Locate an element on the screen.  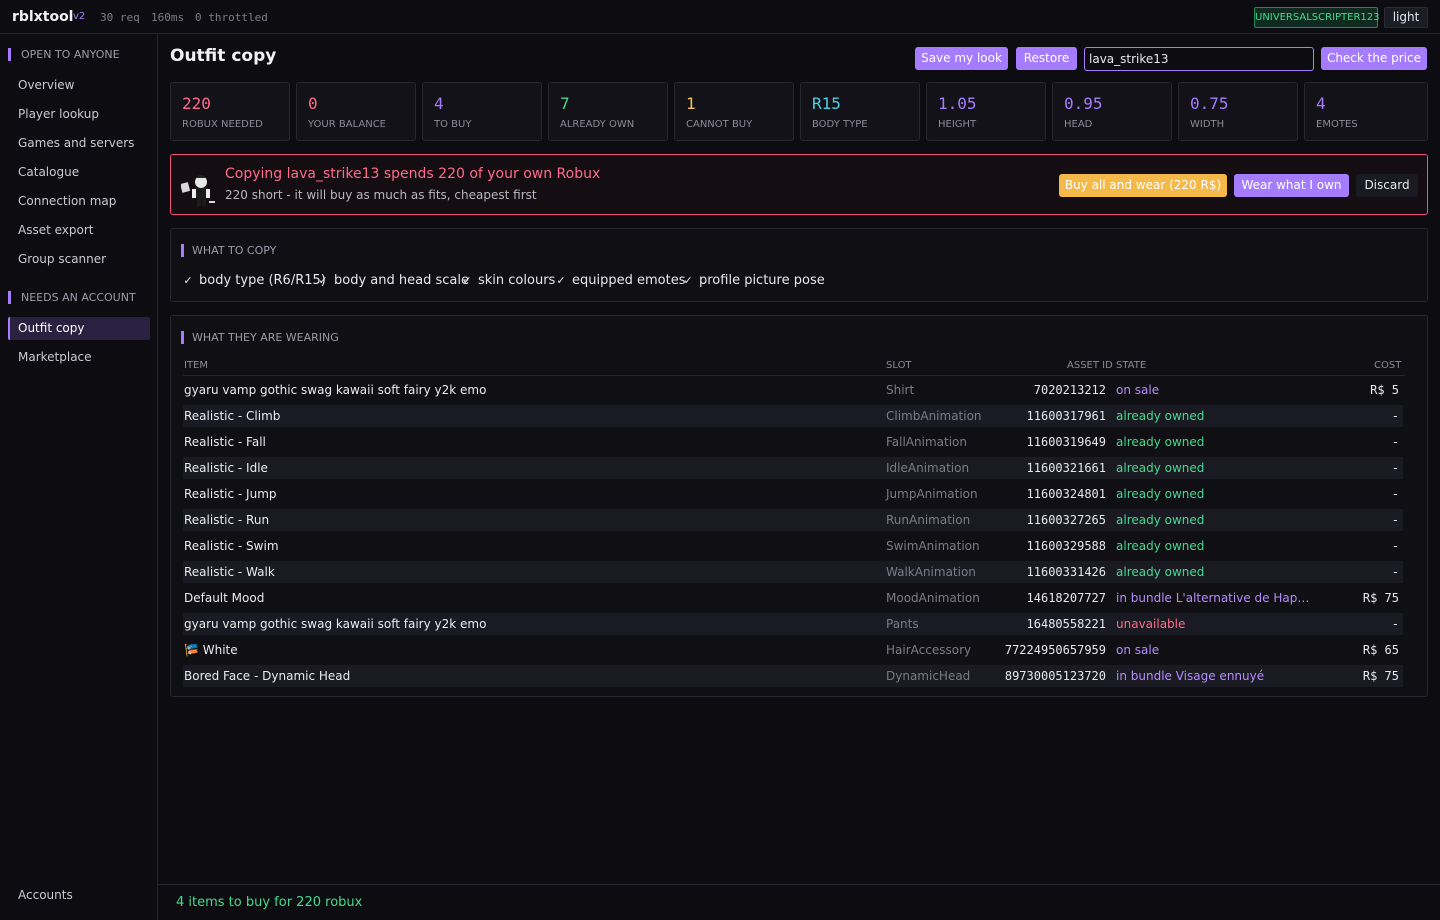
column-header-slot: SLOT is located at coordinates (899, 365).